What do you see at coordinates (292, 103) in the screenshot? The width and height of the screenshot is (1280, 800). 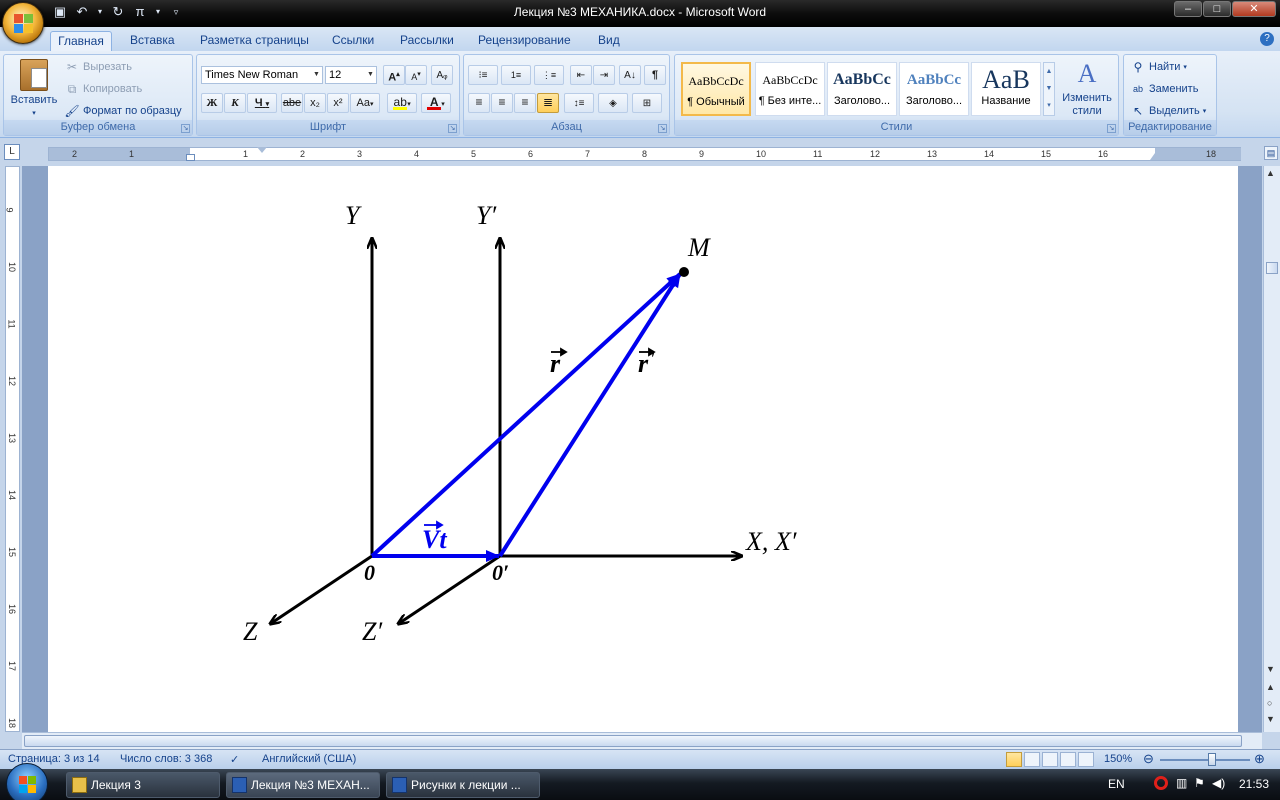 I see `strikethrough-button: abe` at bounding box center [292, 103].